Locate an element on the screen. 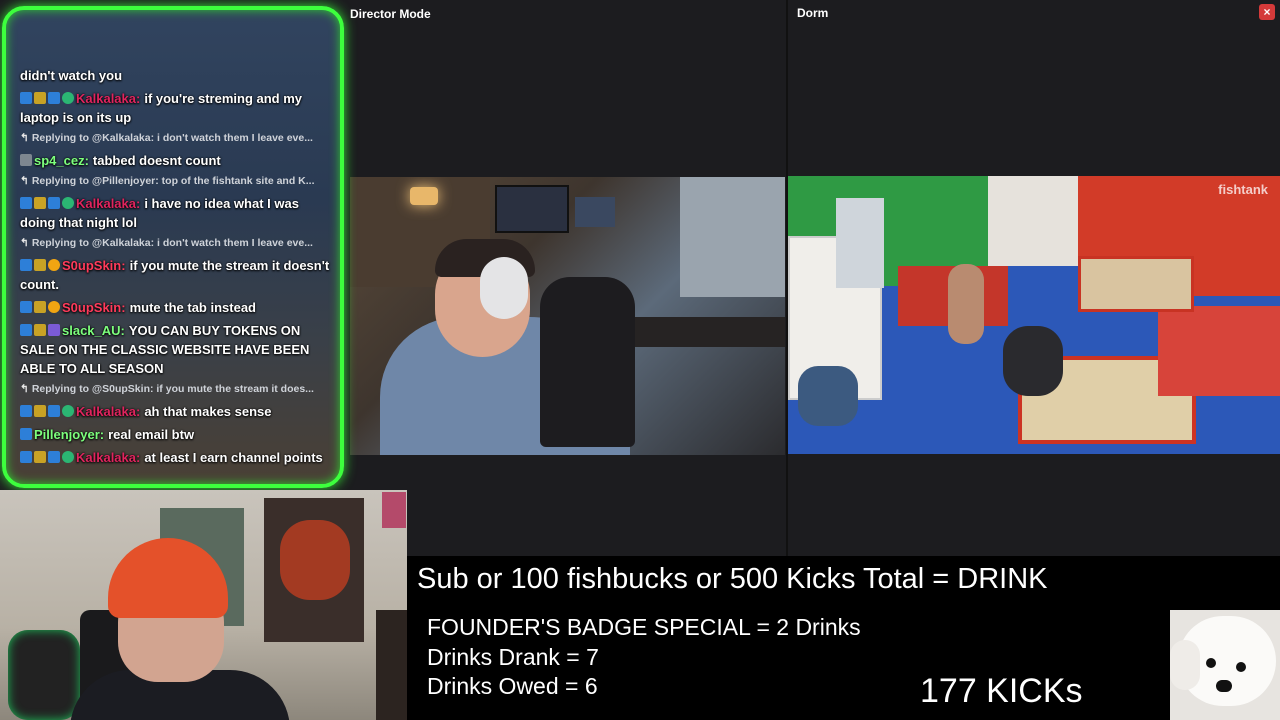 The image size is (1280, 720). drinks-owed: Drinks Owed = 6 is located at coordinates (512, 686).